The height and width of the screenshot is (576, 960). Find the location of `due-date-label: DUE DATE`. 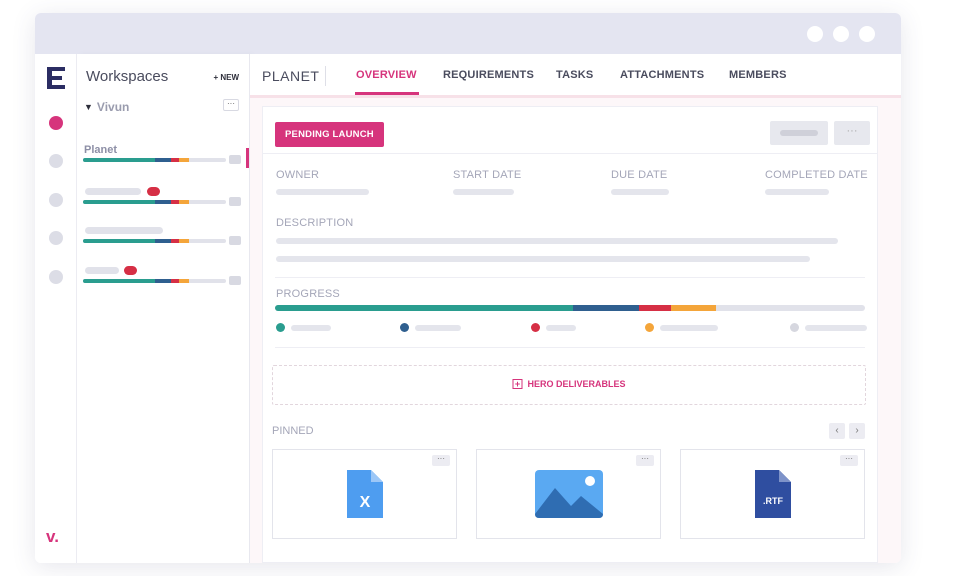

due-date-label: DUE DATE is located at coordinates (639, 175).